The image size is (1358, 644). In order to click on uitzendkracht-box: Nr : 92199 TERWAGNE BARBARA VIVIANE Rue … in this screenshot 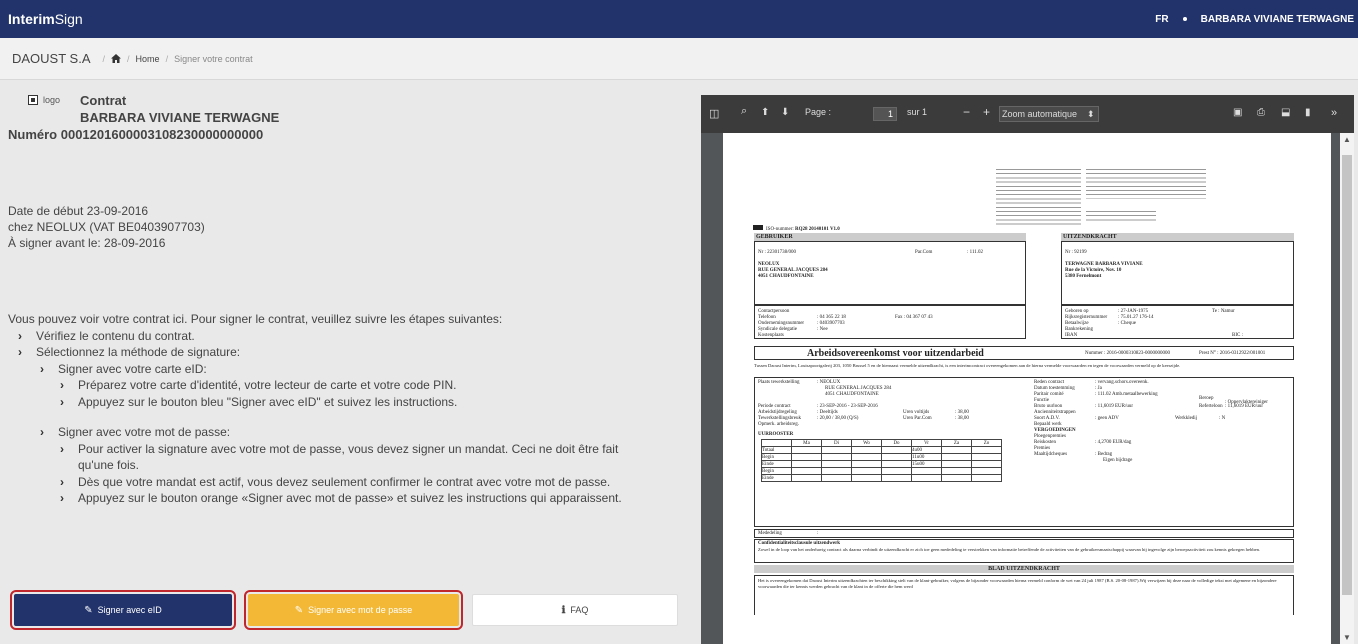, I will do `click(1177, 273)`.